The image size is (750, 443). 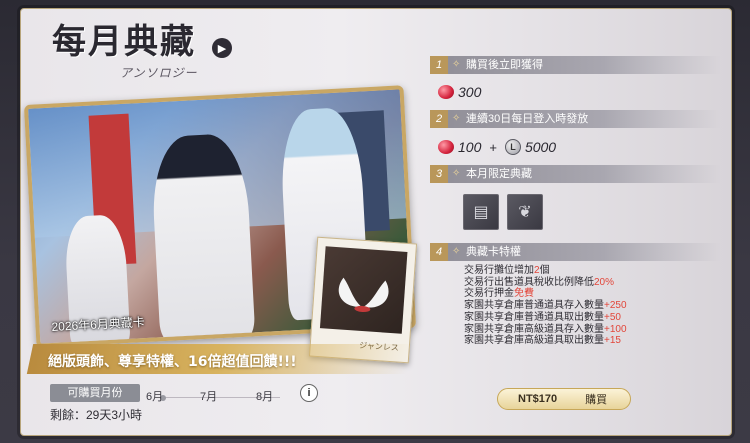 I want to click on video-icon: ▶, so click(x=222, y=48).